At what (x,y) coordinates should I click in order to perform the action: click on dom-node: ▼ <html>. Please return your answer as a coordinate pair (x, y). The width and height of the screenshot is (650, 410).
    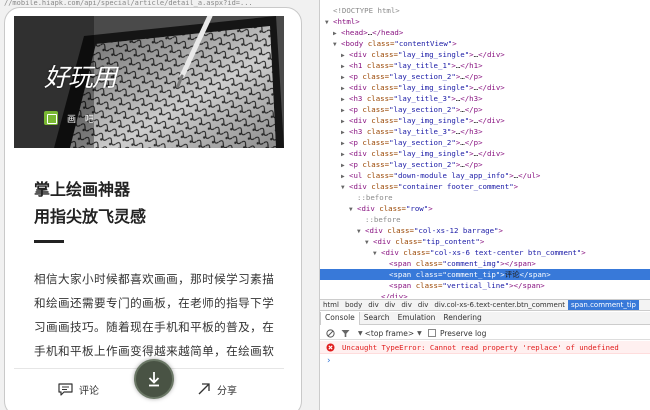
    Looking at the image, I should click on (485, 21).